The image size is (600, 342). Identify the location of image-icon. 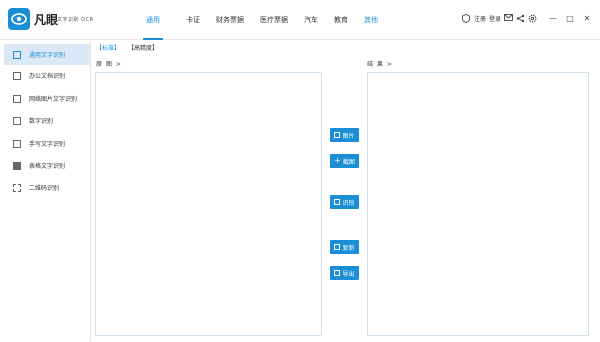
(337, 135).